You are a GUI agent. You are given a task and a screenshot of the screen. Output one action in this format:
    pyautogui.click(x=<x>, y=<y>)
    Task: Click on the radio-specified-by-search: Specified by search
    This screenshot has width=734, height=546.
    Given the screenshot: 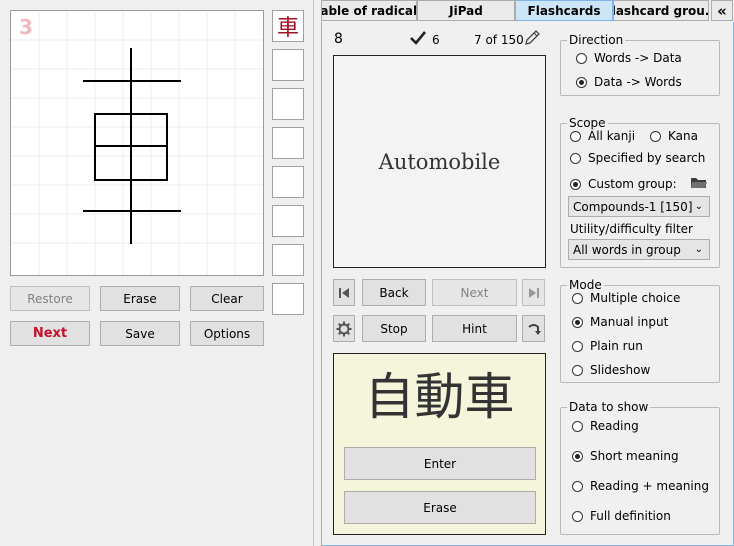 What is the action you would take?
    pyautogui.click(x=637, y=158)
    